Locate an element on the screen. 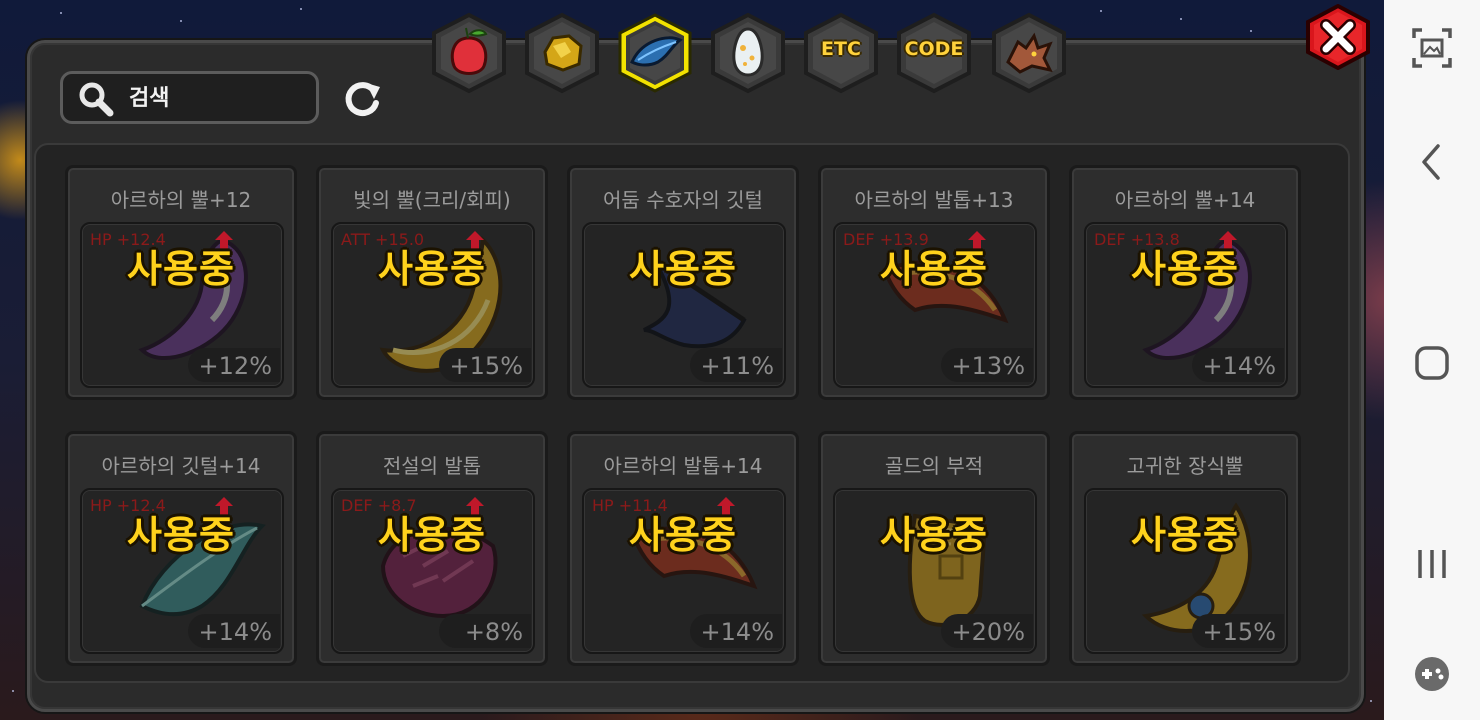  item-card: 고귀한 장식뿔 +15% 사용중 is located at coordinates (1185, 548).